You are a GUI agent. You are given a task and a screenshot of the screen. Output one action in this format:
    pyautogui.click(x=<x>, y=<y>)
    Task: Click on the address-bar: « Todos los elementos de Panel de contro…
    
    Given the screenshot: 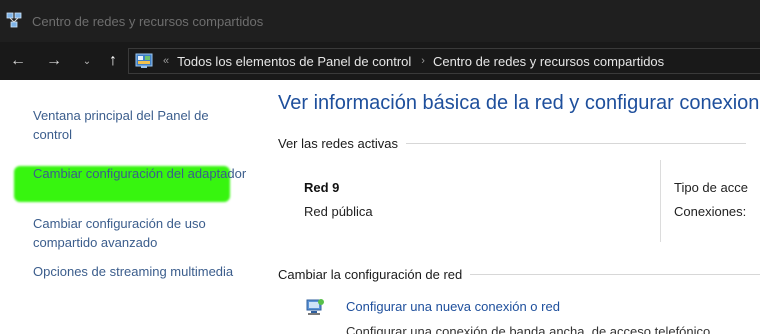 What is the action you would take?
    pyautogui.click(x=444, y=61)
    